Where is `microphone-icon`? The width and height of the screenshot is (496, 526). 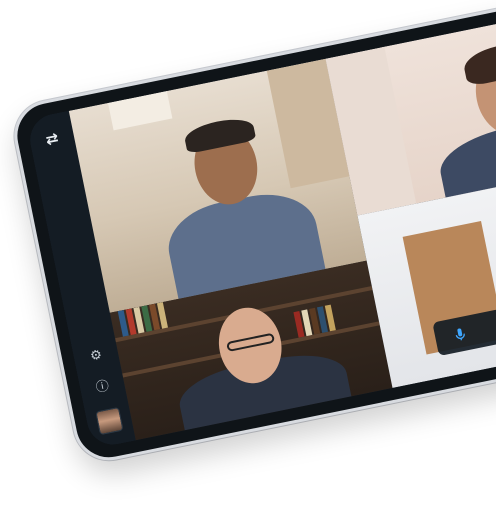
microphone-icon is located at coordinates (460, 334).